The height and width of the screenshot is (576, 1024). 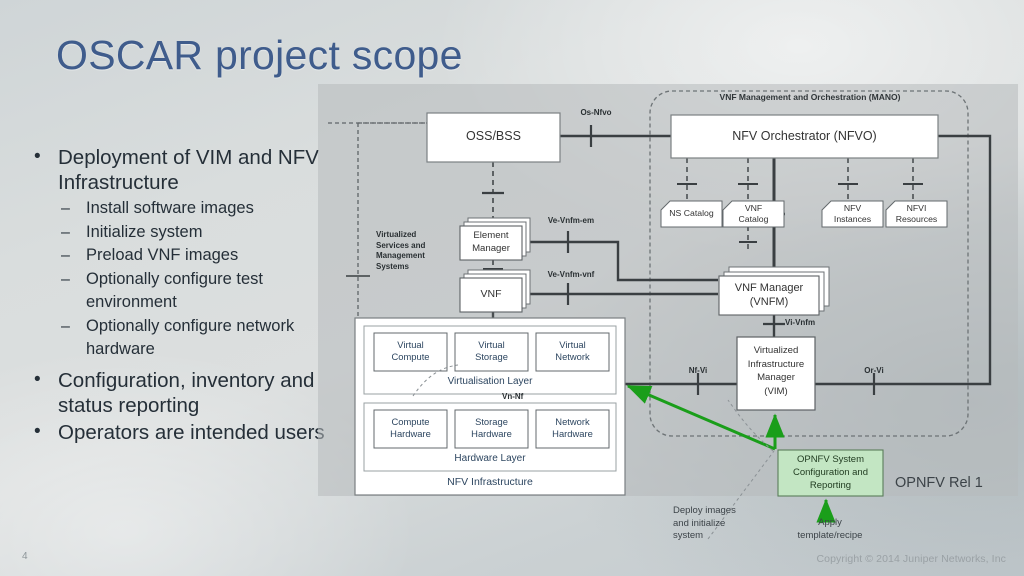 What do you see at coordinates (410, 429) in the screenshot?
I see `compute-hardware-box` at bounding box center [410, 429].